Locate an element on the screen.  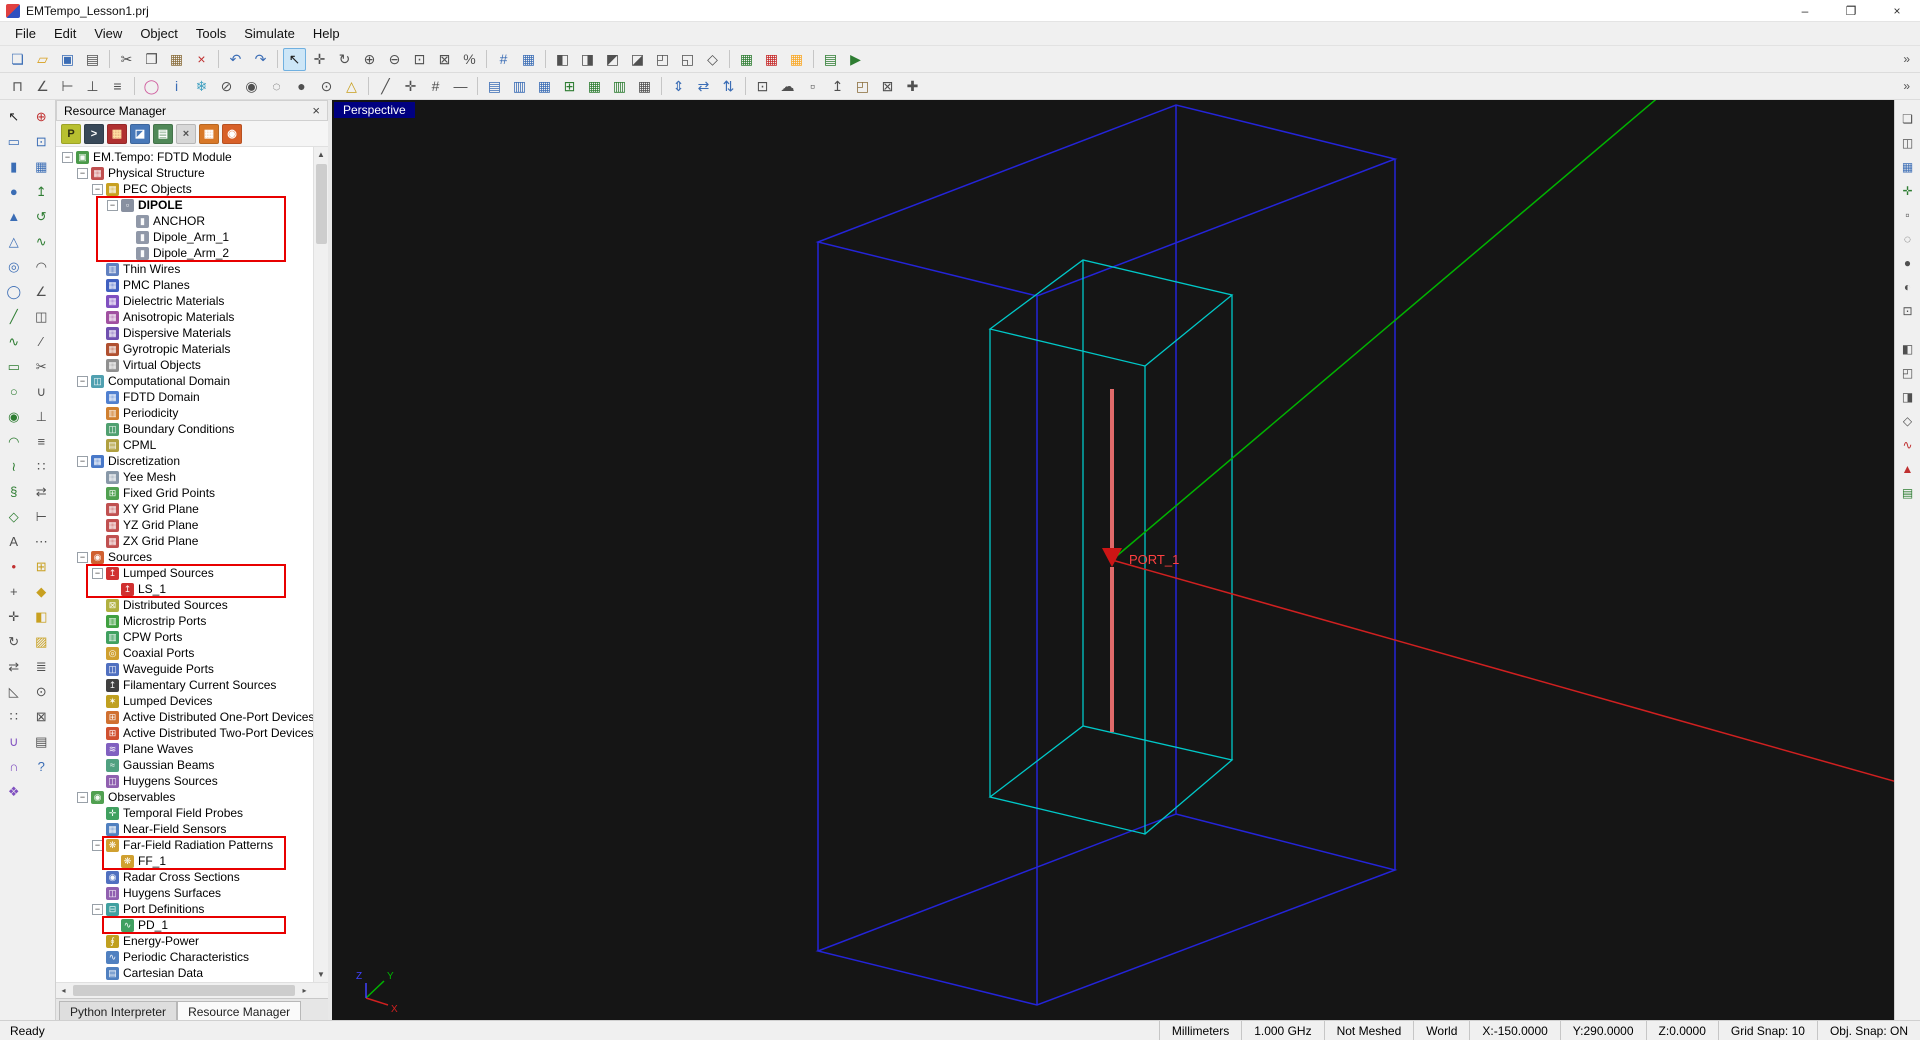
delete-button: × is located at coordinates (201, 59).